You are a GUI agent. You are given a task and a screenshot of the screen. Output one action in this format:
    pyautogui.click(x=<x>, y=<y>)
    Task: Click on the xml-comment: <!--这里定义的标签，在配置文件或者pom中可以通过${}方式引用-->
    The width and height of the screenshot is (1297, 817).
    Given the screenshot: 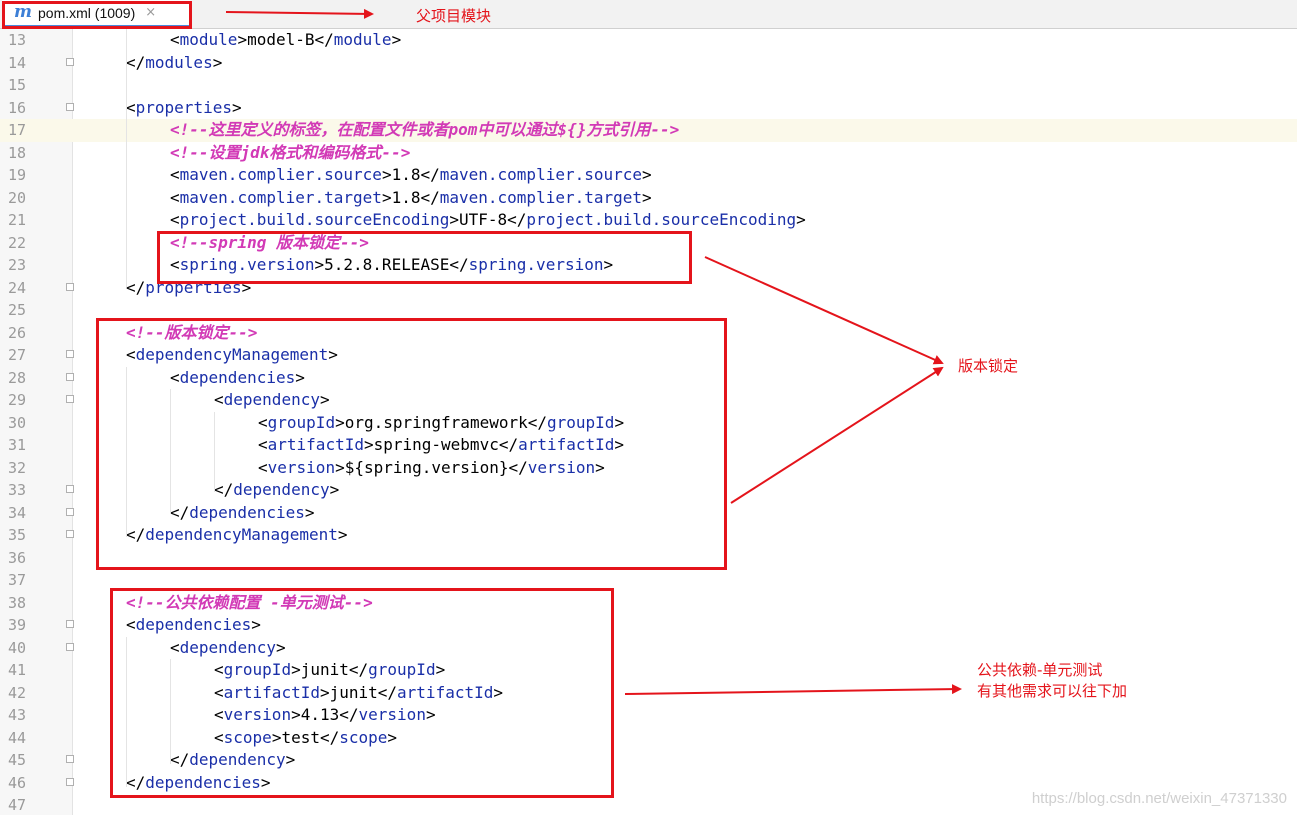 What is the action you would take?
    pyautogui.click(x=425, y=129)
    